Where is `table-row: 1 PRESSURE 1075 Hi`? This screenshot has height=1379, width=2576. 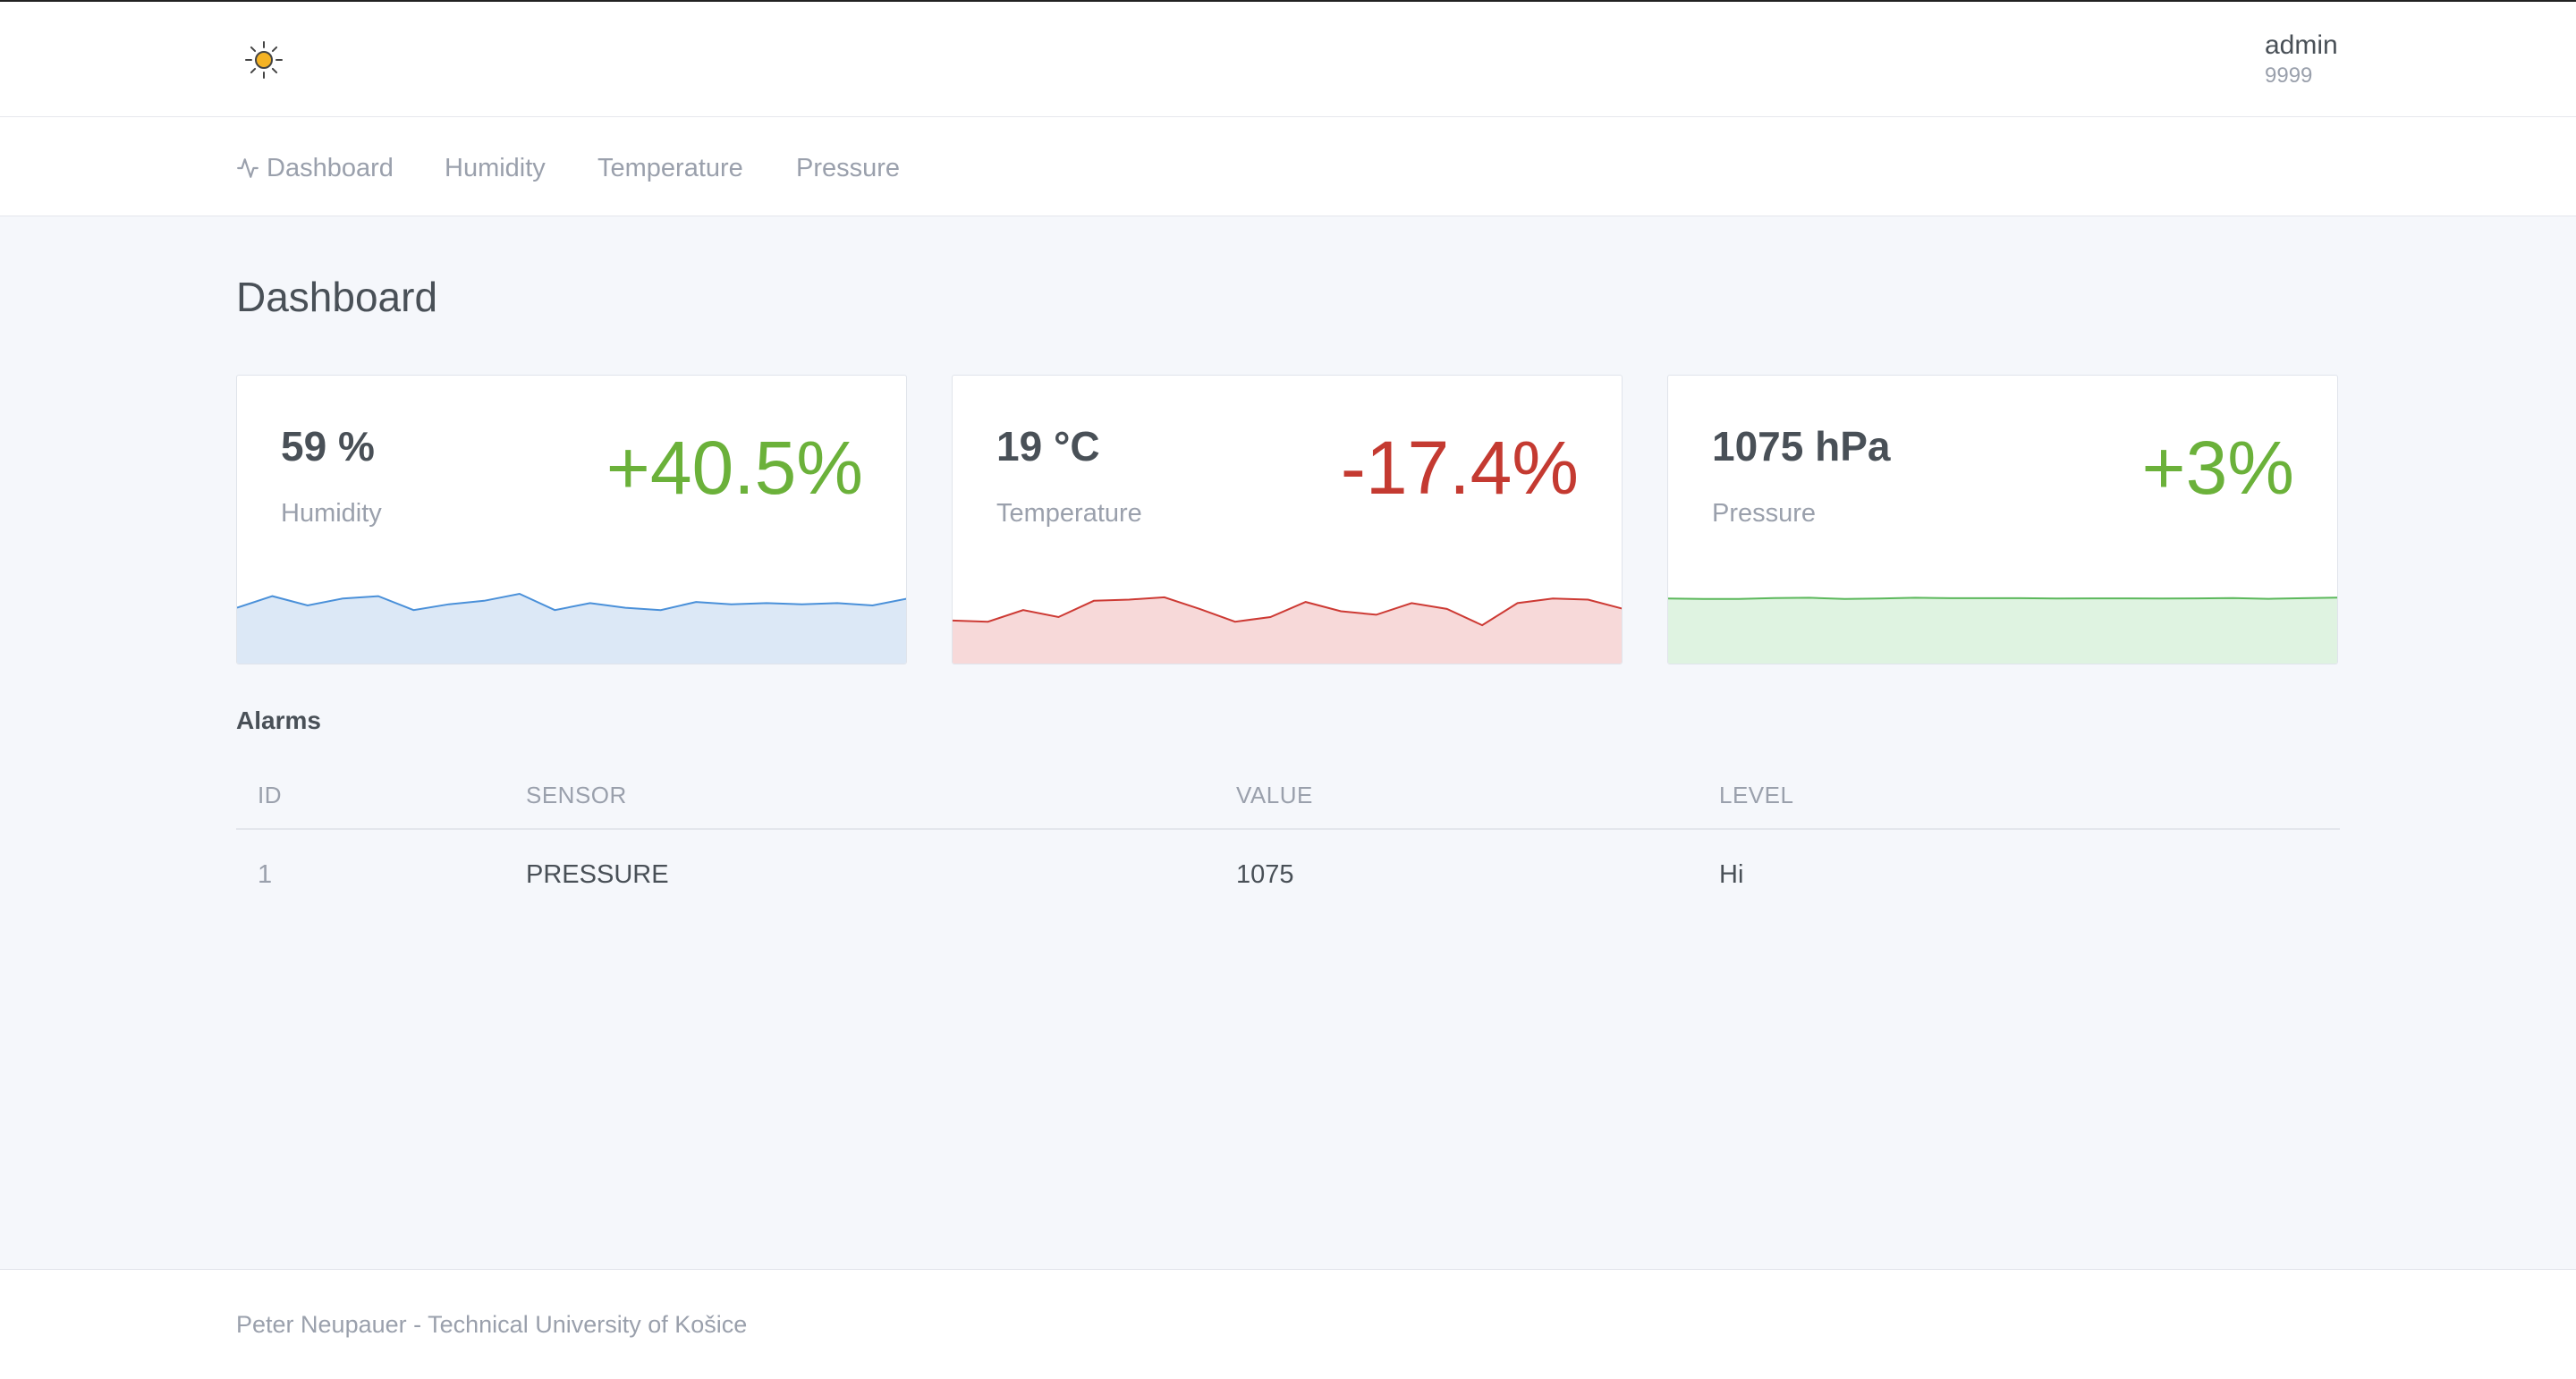 table-row: 1 PRESSURE 1075 Hi is located at coordinates (1288, 873).